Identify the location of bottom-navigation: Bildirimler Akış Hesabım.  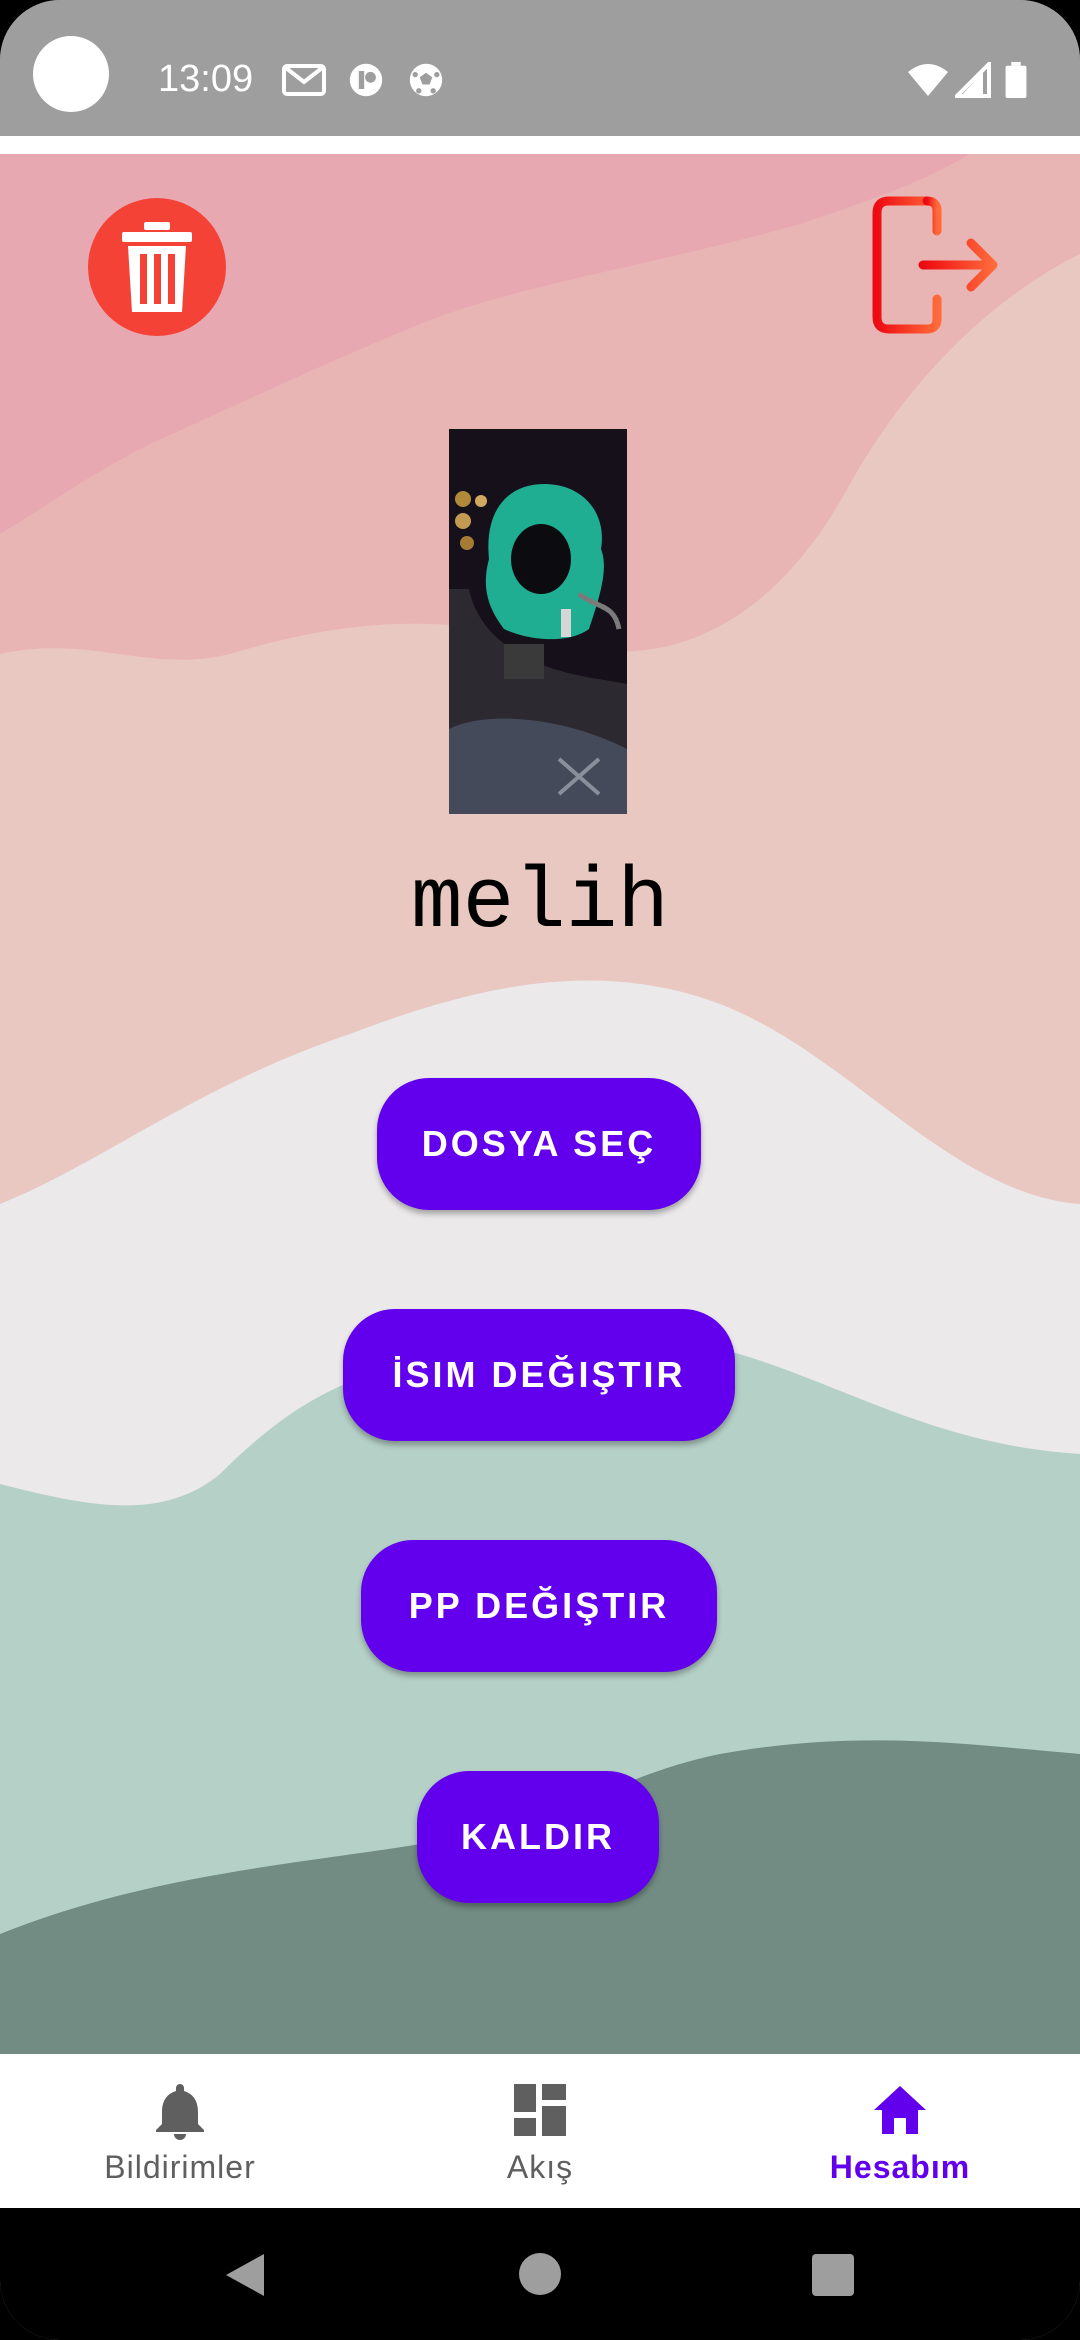
(540, 2131).